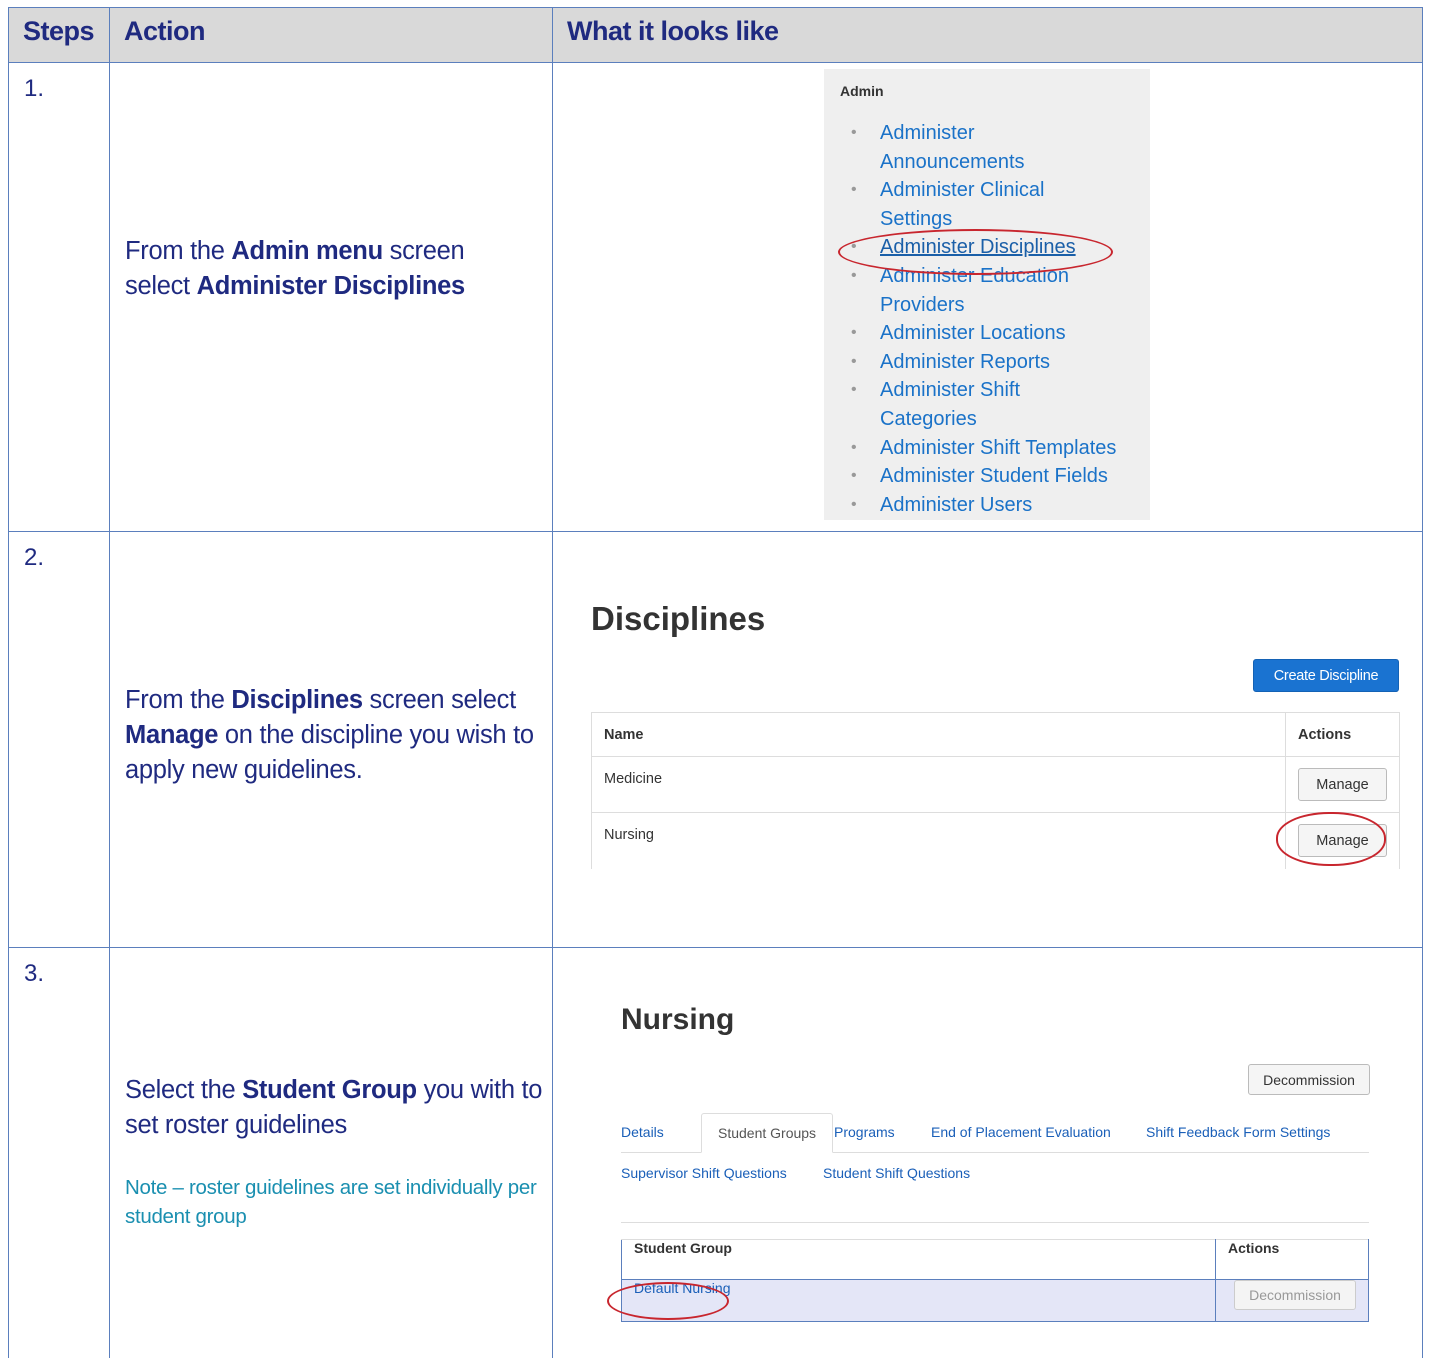 Image resolution: width=1429 pixels, height=1358 pixels. What do you see at coordinates (704, 1173) in the screenshot?
I see `tab-supervisor-questions: Supervisor Shift Questions` at bounding box center [704, 1173].